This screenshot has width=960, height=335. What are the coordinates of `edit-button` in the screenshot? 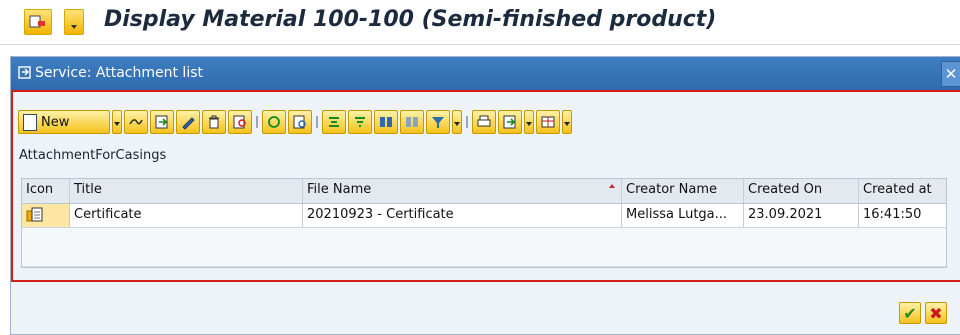 It's located at (188, 122).